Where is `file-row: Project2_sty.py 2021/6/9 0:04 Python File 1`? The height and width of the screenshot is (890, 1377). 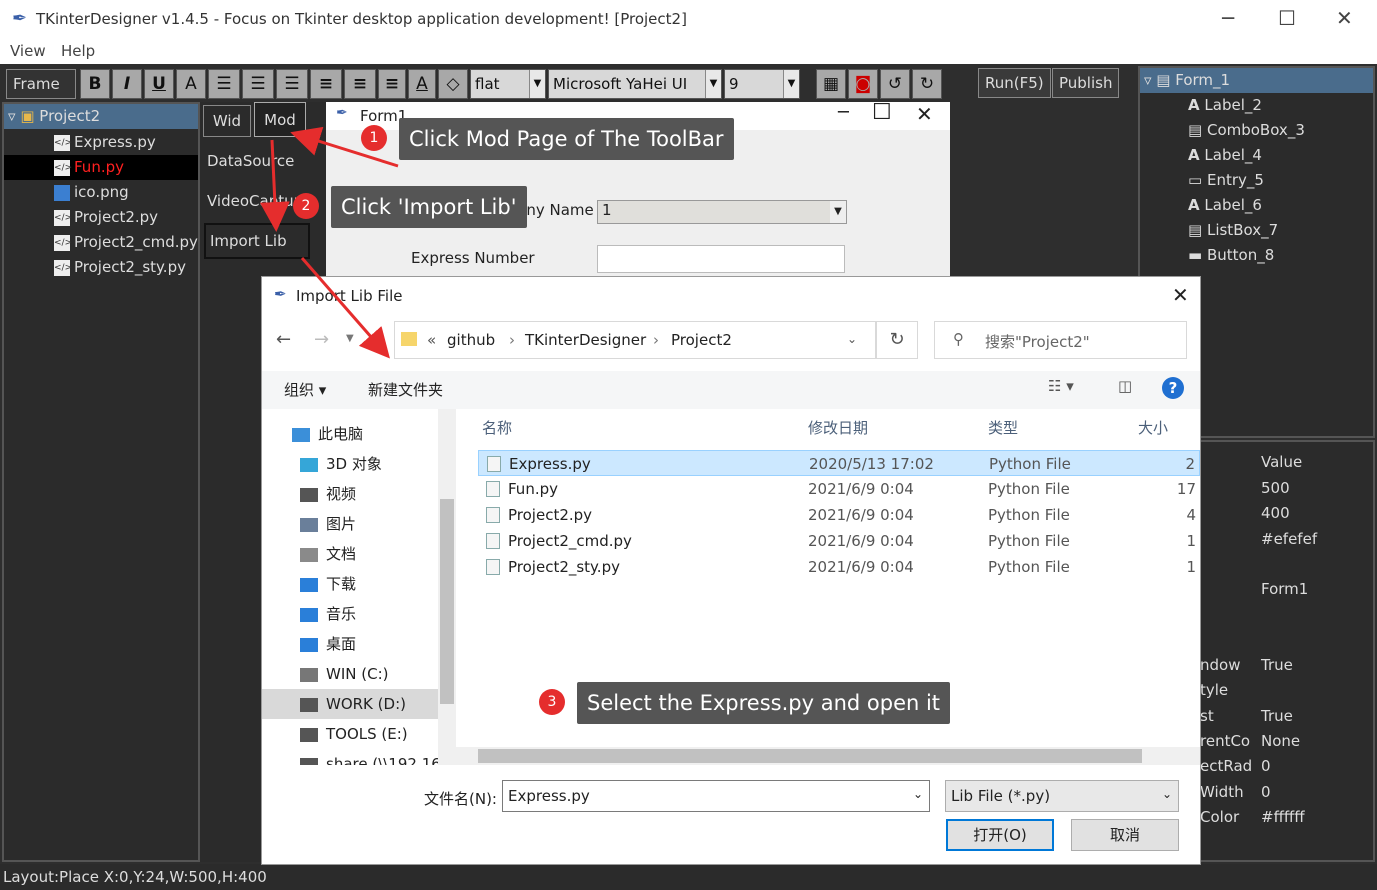 file-row: Project2_sty.py 2021/6/9 0:04 Python File 1 is located at coordinates (839, 567).